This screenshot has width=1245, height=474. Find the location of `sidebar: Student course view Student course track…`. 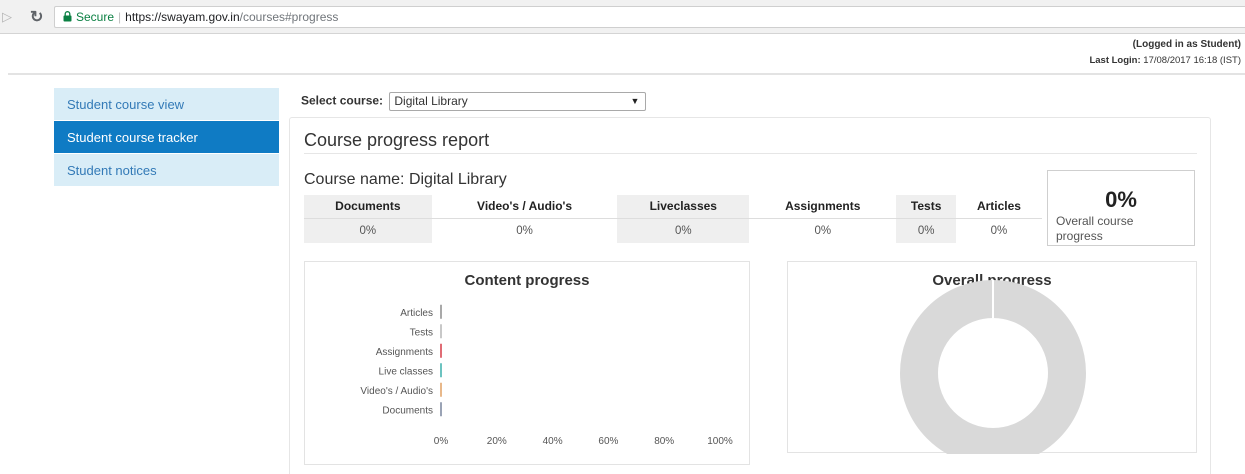

sidebar: Student course view Student course track… is located at coordinates (166, 137).